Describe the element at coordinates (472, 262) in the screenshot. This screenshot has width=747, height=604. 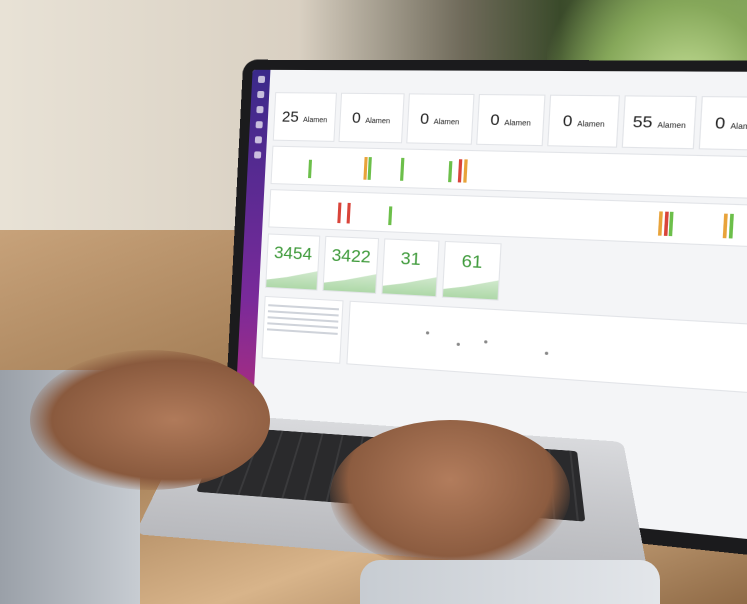
I see `kpi-value: 61` at that location.